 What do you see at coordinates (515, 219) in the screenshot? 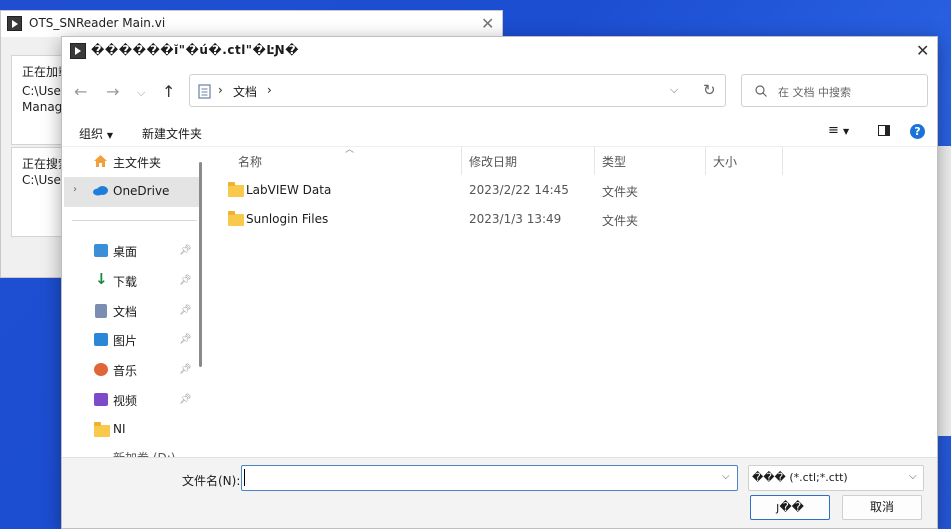
I see `file-modified: 2023/1/3 13:49` at bounding box center [515, 219].